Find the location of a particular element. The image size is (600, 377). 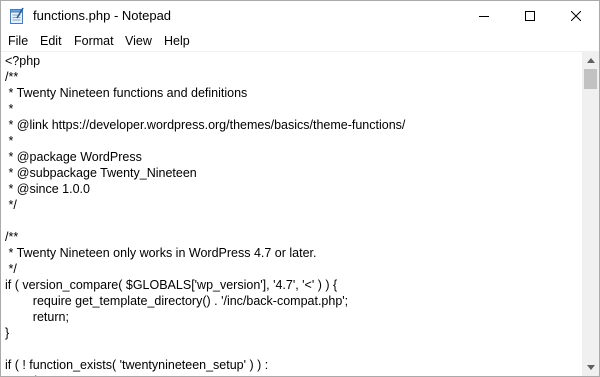

code-line: * @subpackage Twenty_Nineteen is located at coordinates (101, 173).